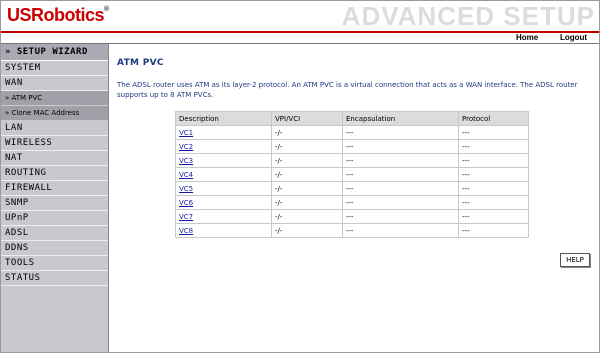  What do you see at coordinates (400, 118) in the screenshot?
I see `column-header-encapsulation: Encapsulation` at bounding box center [400, 118].